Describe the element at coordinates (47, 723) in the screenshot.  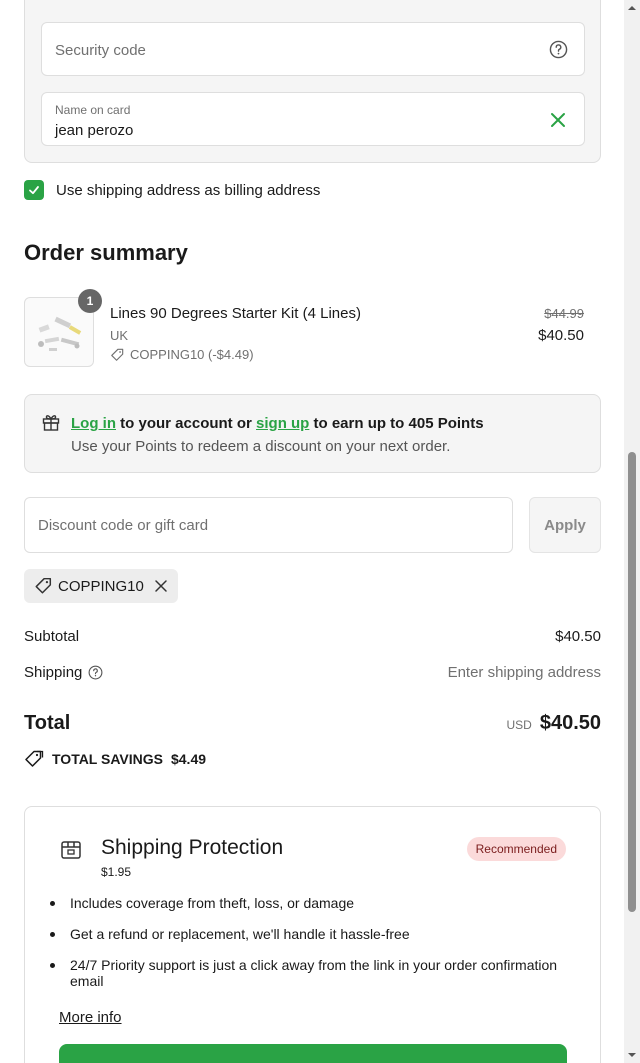
I see `total-label: Total` at that location.